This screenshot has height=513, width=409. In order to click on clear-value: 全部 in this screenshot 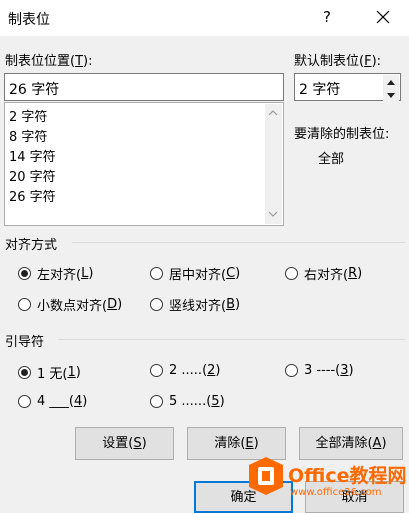, I will do `click(331, 159)`.